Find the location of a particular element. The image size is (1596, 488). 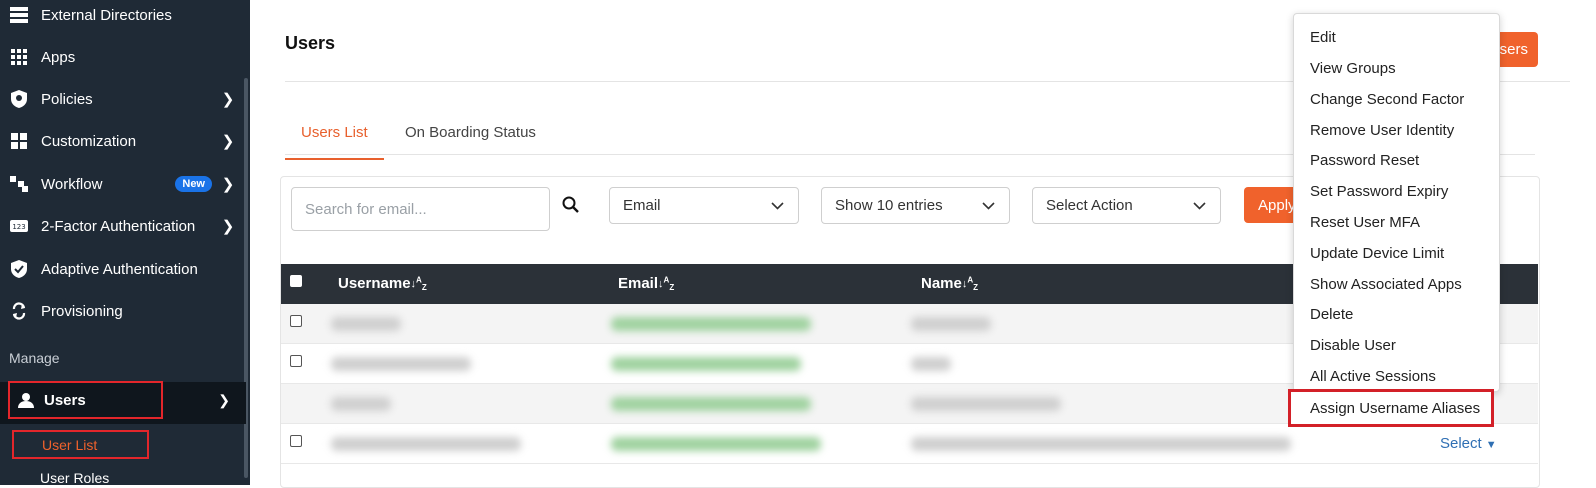

customization-icon is located at coordinates (19, 141).